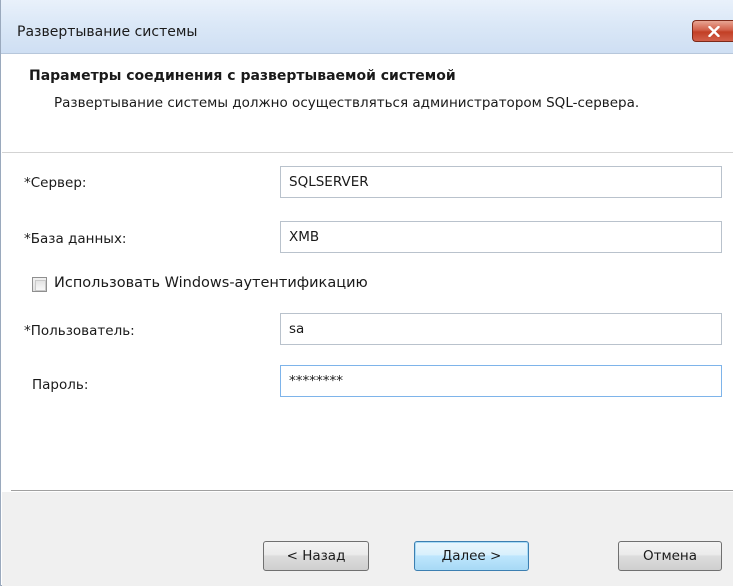  I want to click on database-label: *База данных:, so click(75, 239).